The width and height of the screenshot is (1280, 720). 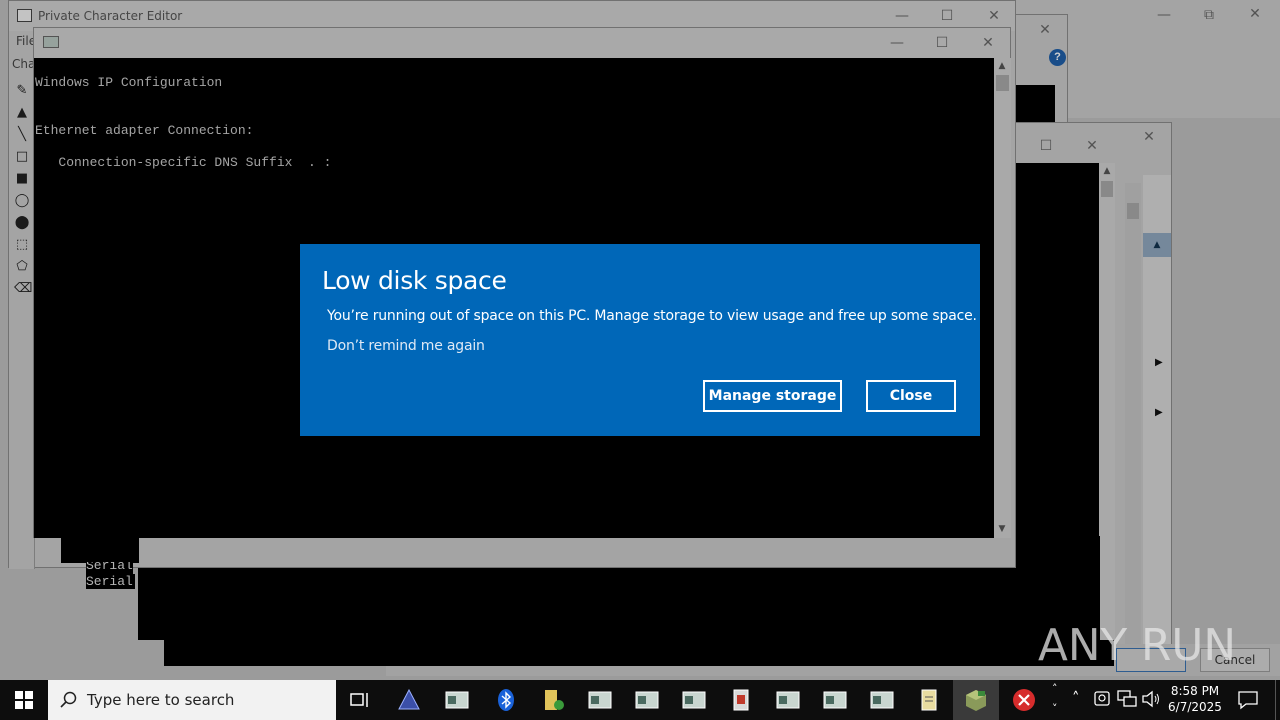 I want to click on serial-text-1: Serial, so click(x=109, y=568).